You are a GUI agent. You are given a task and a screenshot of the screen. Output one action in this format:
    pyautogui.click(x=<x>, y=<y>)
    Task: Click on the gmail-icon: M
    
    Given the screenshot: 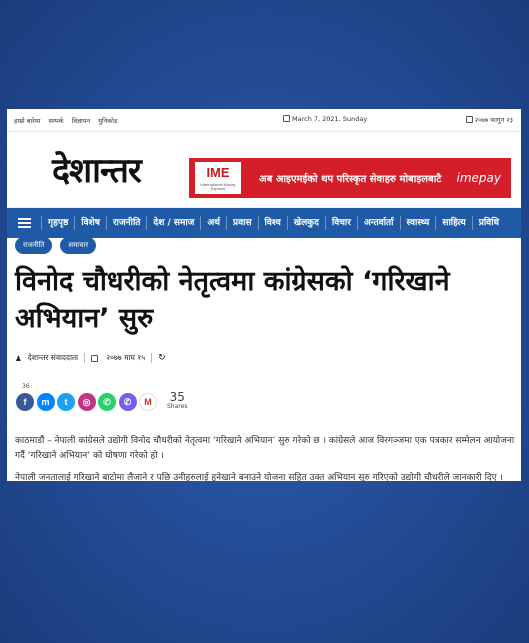 What is the action you would take?
    pyautogui.click(x=148, y=402)
    